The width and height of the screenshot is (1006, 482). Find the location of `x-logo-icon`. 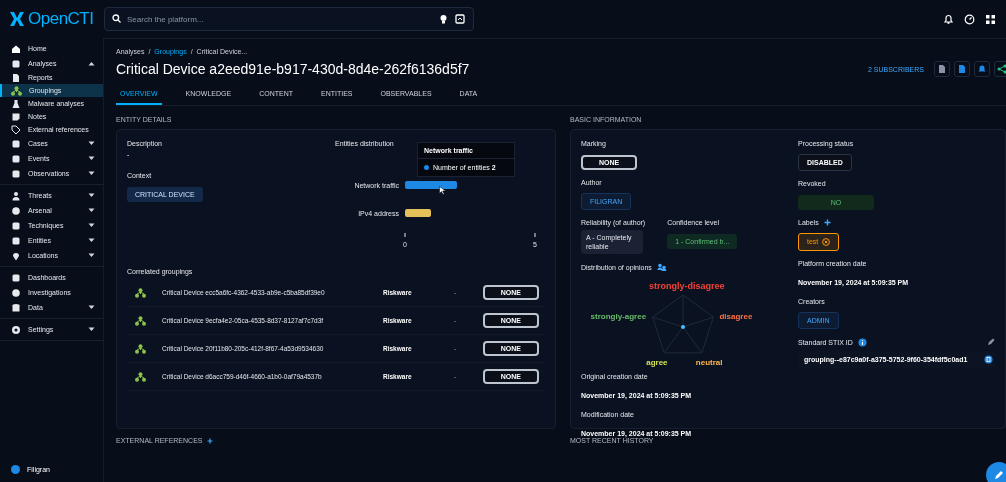

x-logo-icon is located at coordinates (17, 19).